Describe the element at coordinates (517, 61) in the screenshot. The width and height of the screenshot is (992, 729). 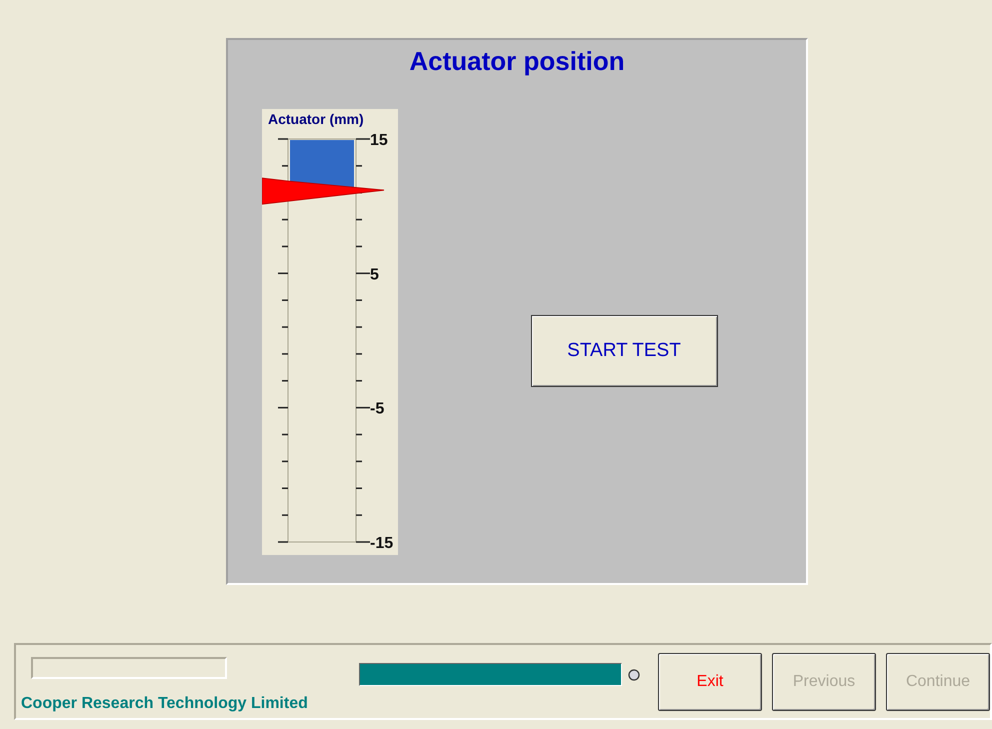
I see `panel-title: Actuator position` at that location.